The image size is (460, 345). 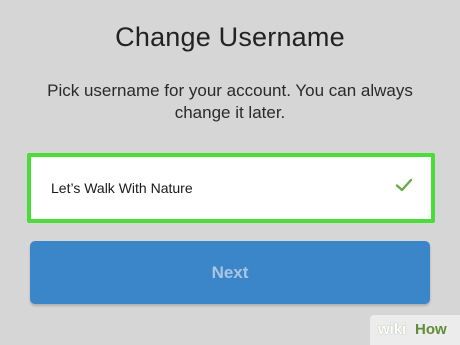 What do you see at coordinates (404, 185) in the screenshot?
I see `checkmark-icon` at bounding box center [404, 185].